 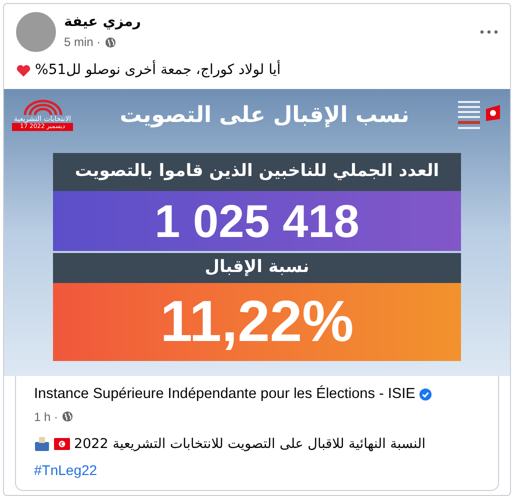 What do you see at coordinates (23, 71) in the screenshot?
I see `heart-icon` at bounding box center [23, 71].